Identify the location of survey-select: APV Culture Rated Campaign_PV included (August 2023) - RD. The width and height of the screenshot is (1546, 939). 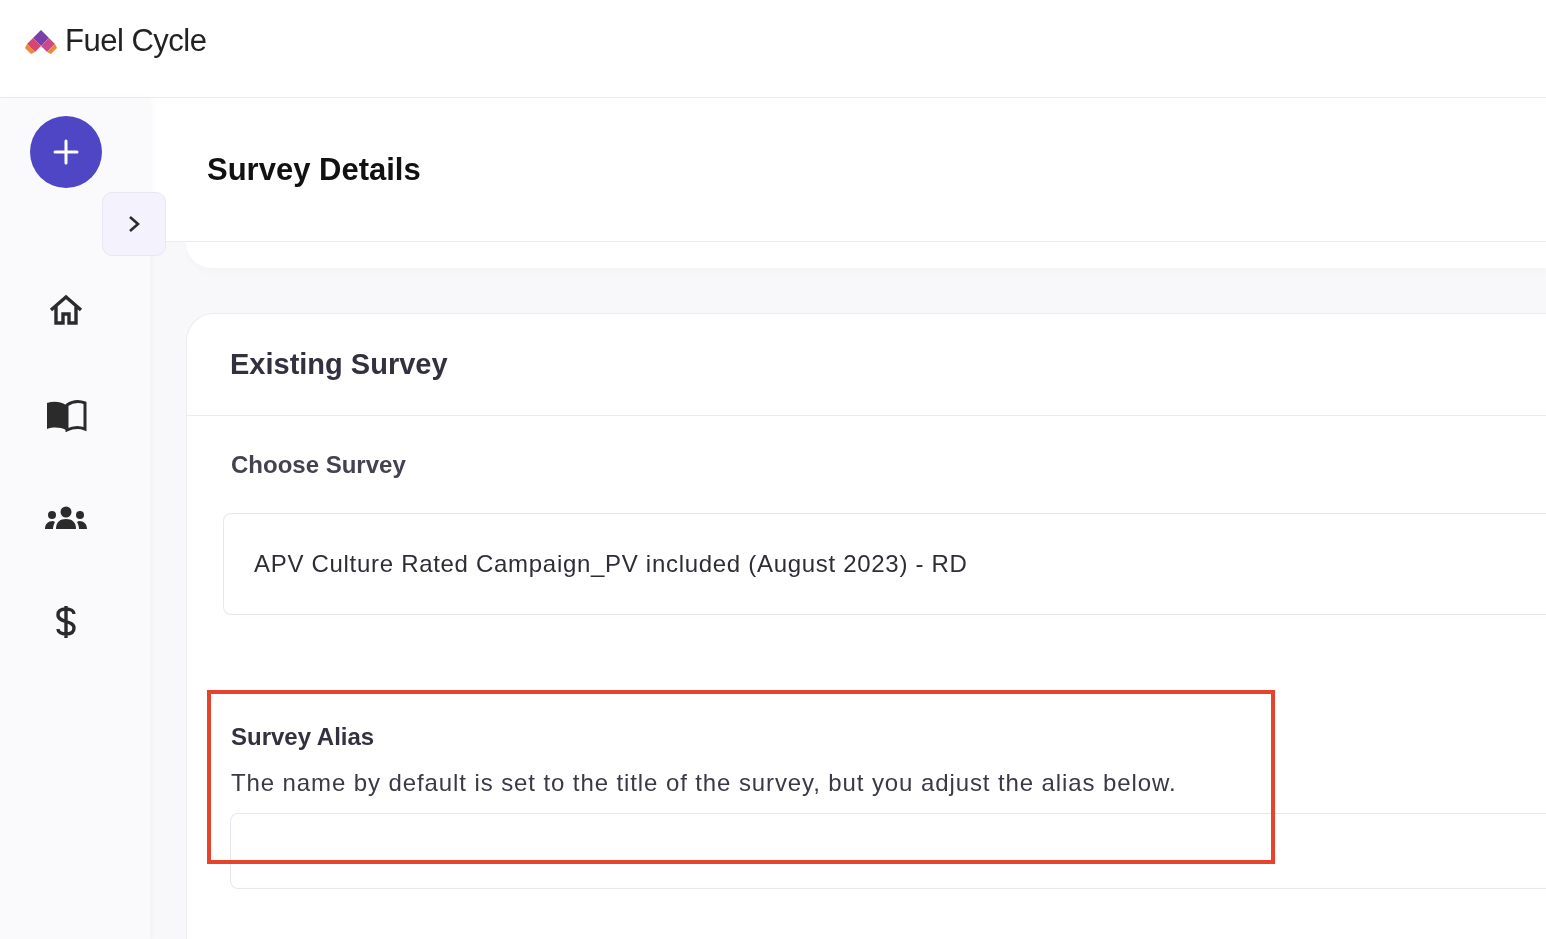
(884, 564).